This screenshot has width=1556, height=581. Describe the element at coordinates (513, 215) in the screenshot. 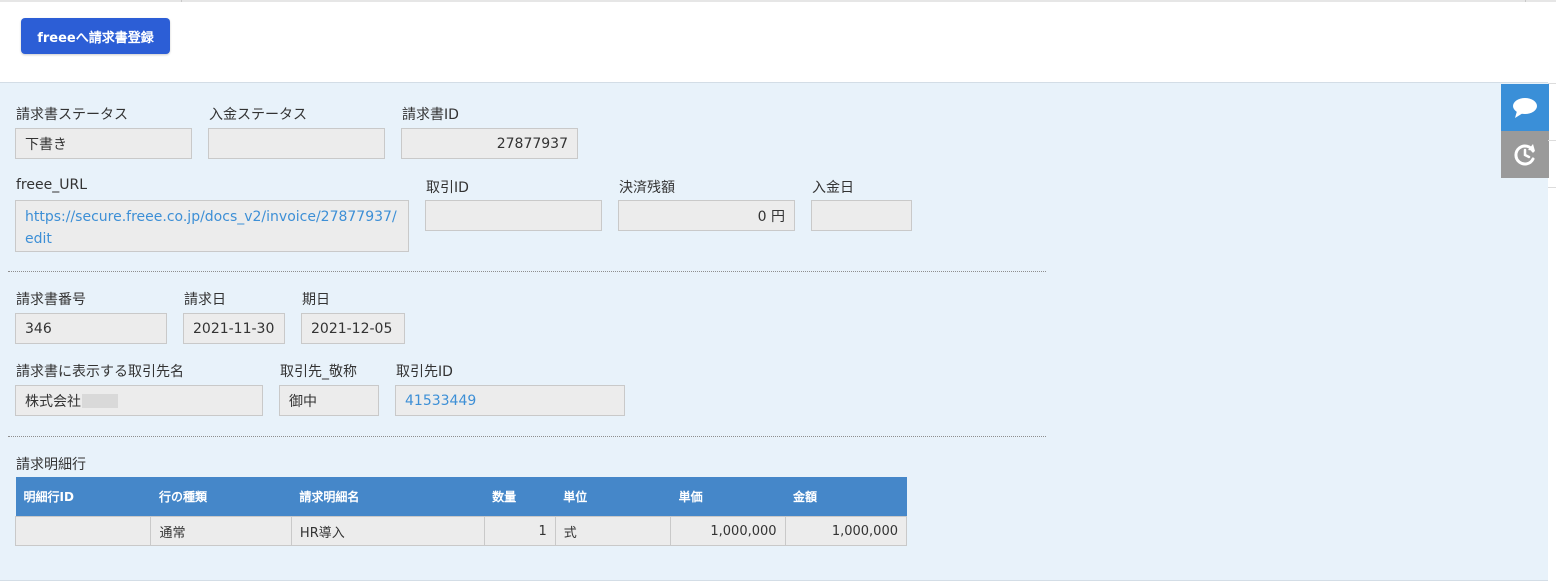

I see `deal-id-field` at that location.